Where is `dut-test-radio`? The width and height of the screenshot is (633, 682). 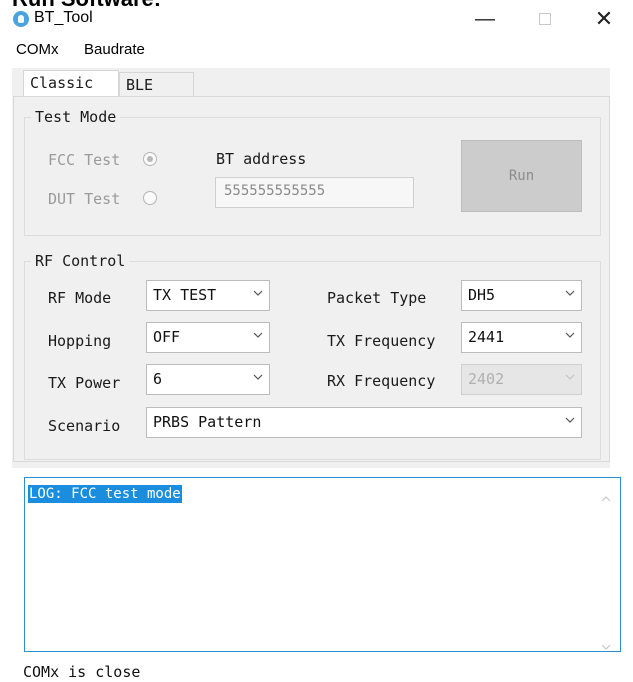
dut-test-radio is located at coordinates (150, 198).